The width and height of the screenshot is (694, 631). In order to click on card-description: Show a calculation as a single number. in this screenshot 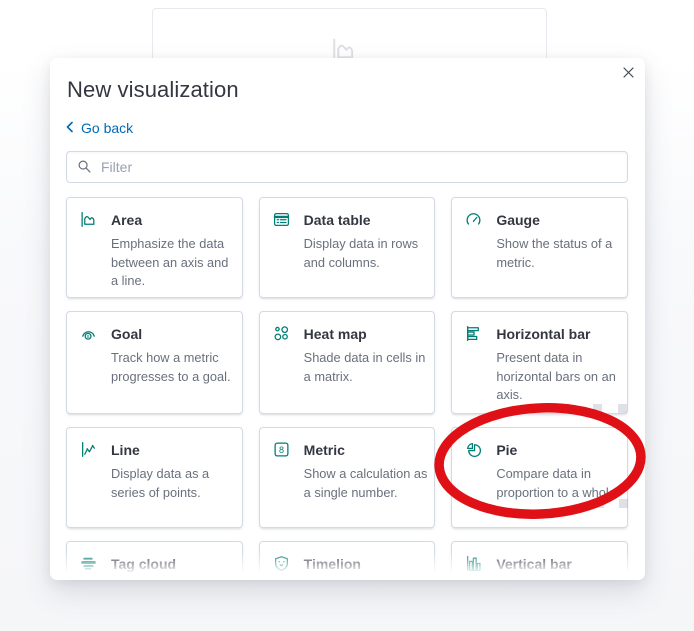, I will do `click(365, 483)`.